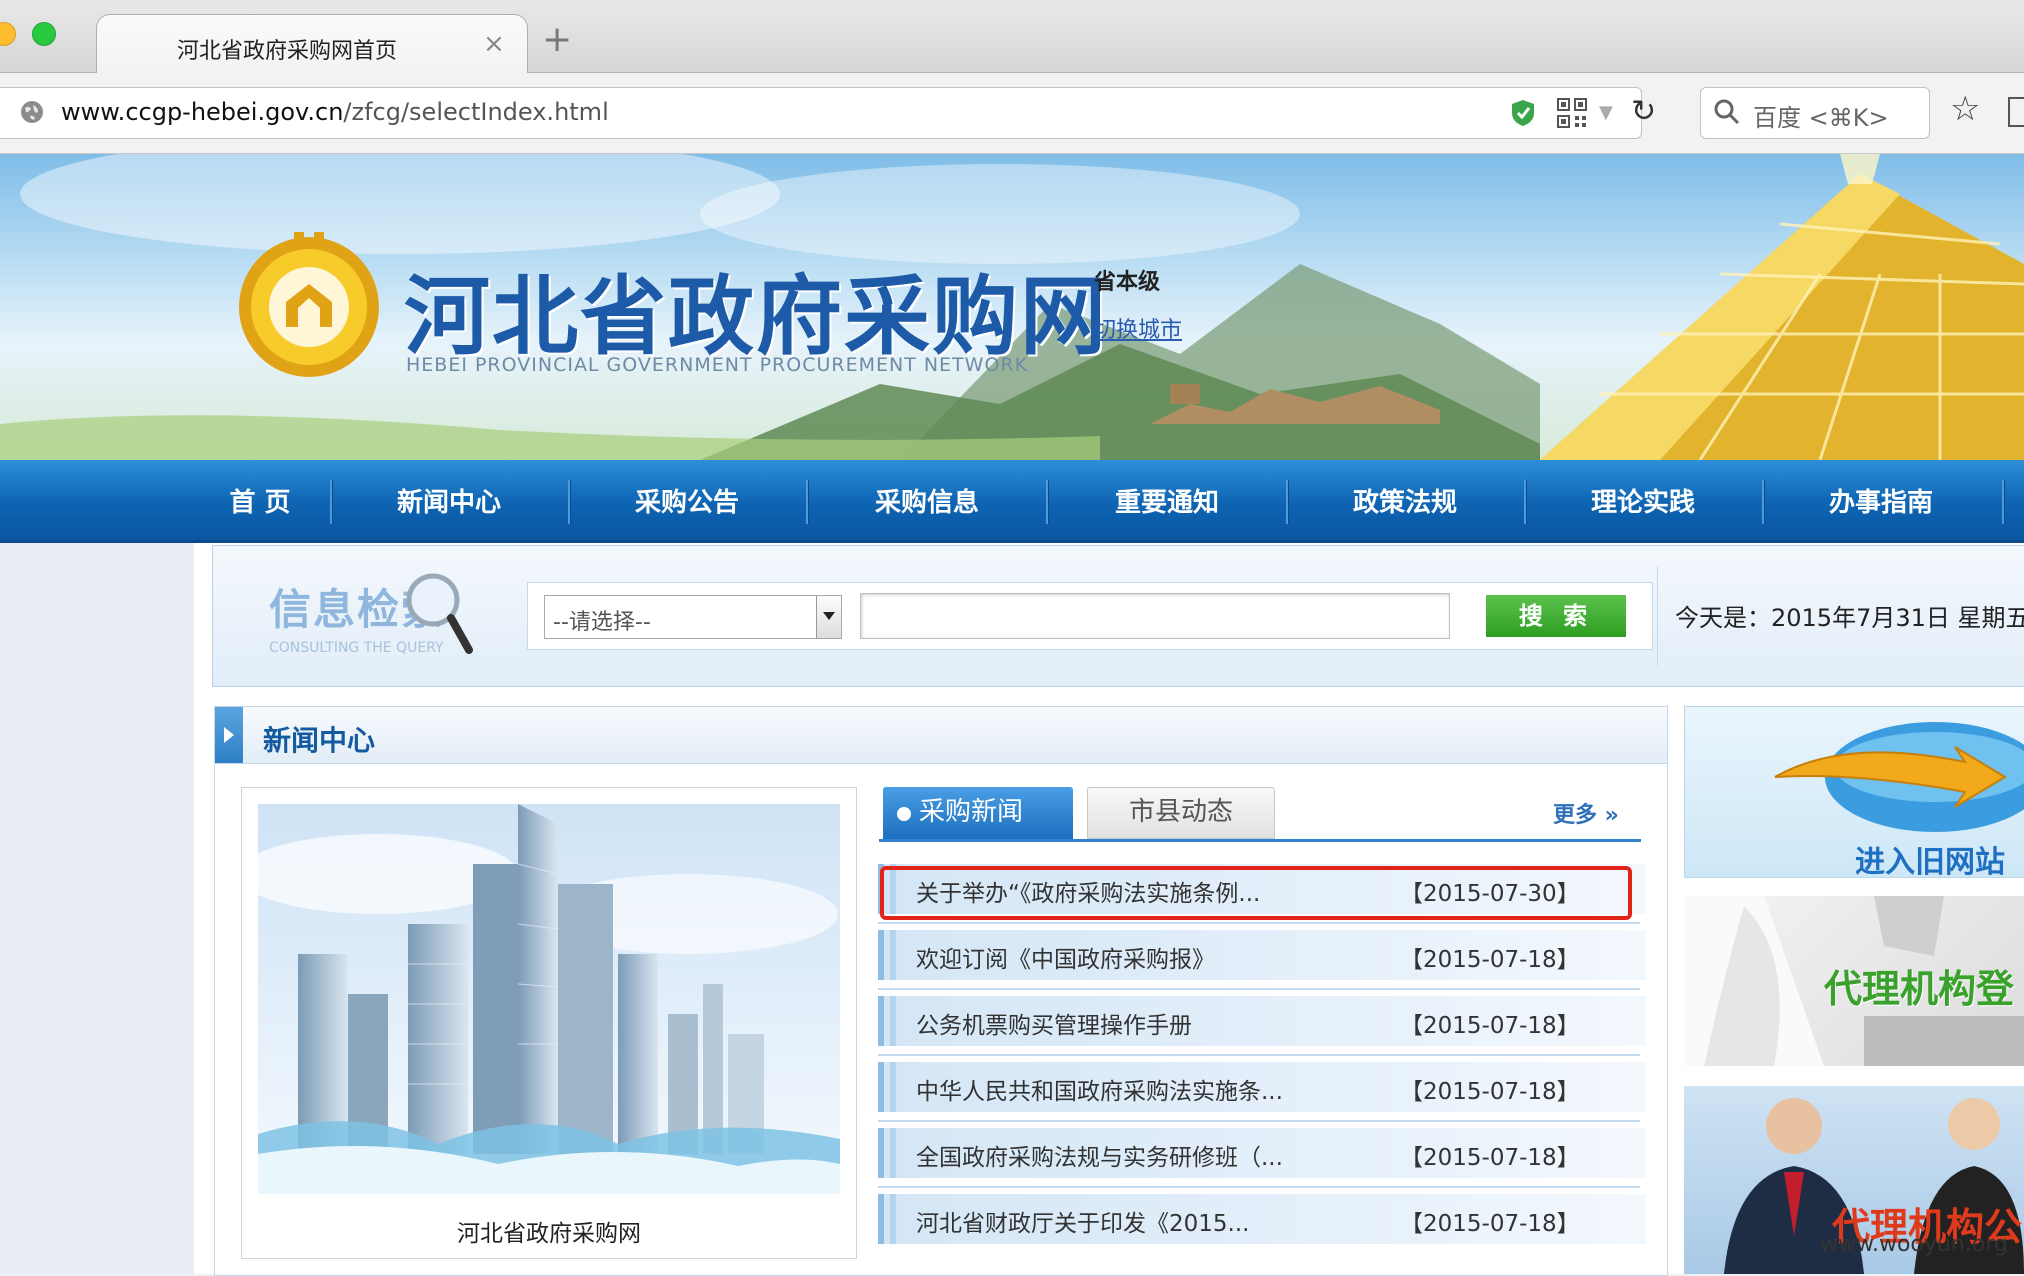 The image size is (2024, 1276). What do you see at coordinates (1919, 989) in the screenshot?
I see `agency-register-label: 代理机构登` at bounding box center [1919, 989].